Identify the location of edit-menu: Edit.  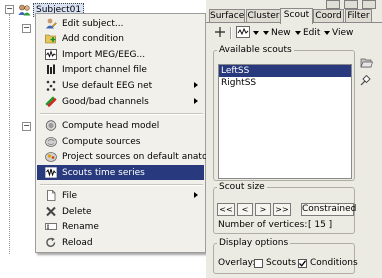
(307, 33).